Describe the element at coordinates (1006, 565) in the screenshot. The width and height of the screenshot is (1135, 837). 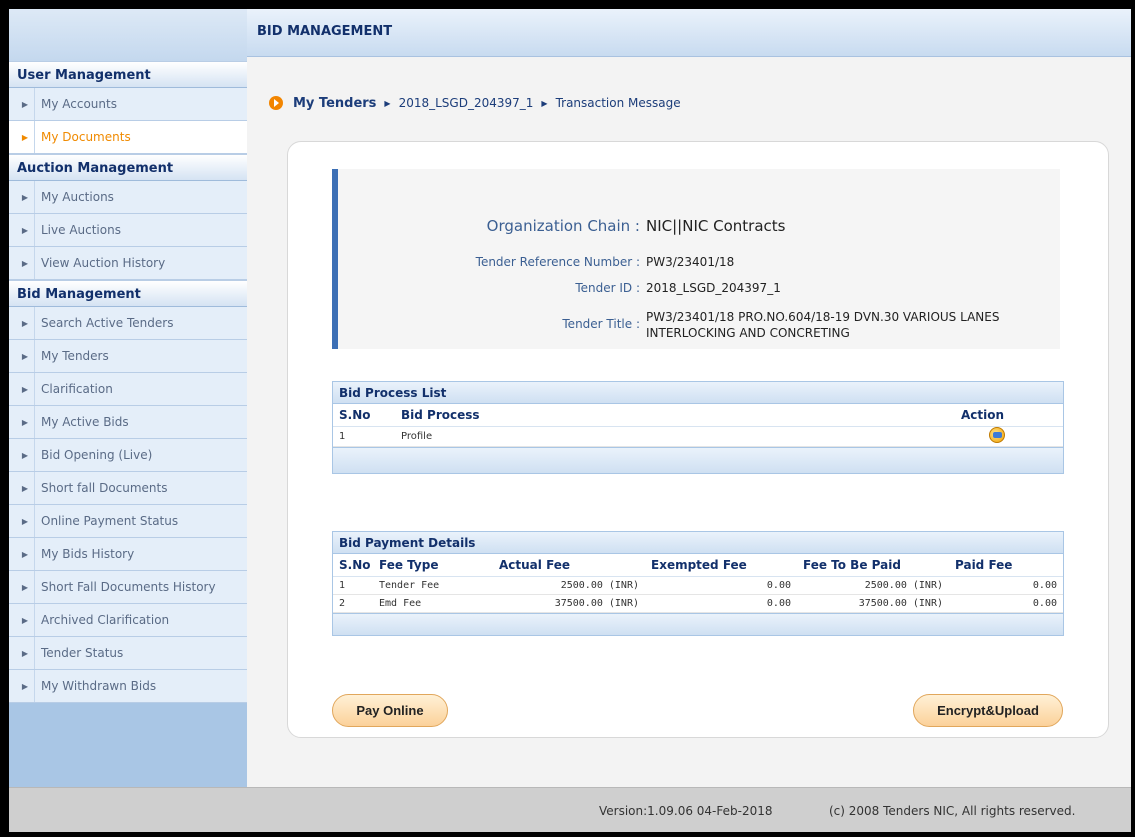
I see `column-header-paid-fee: Paid Fee` at that location.